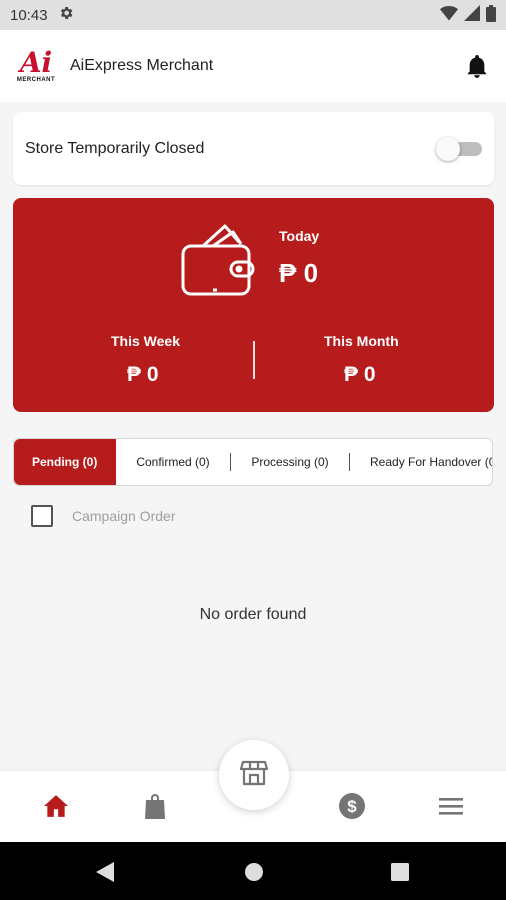 This screenshot has height=900, width=506. What do you see at coordinates (254, 360) in the screenshot?
I see `earnings-divider` at bounding box center [254, 360].